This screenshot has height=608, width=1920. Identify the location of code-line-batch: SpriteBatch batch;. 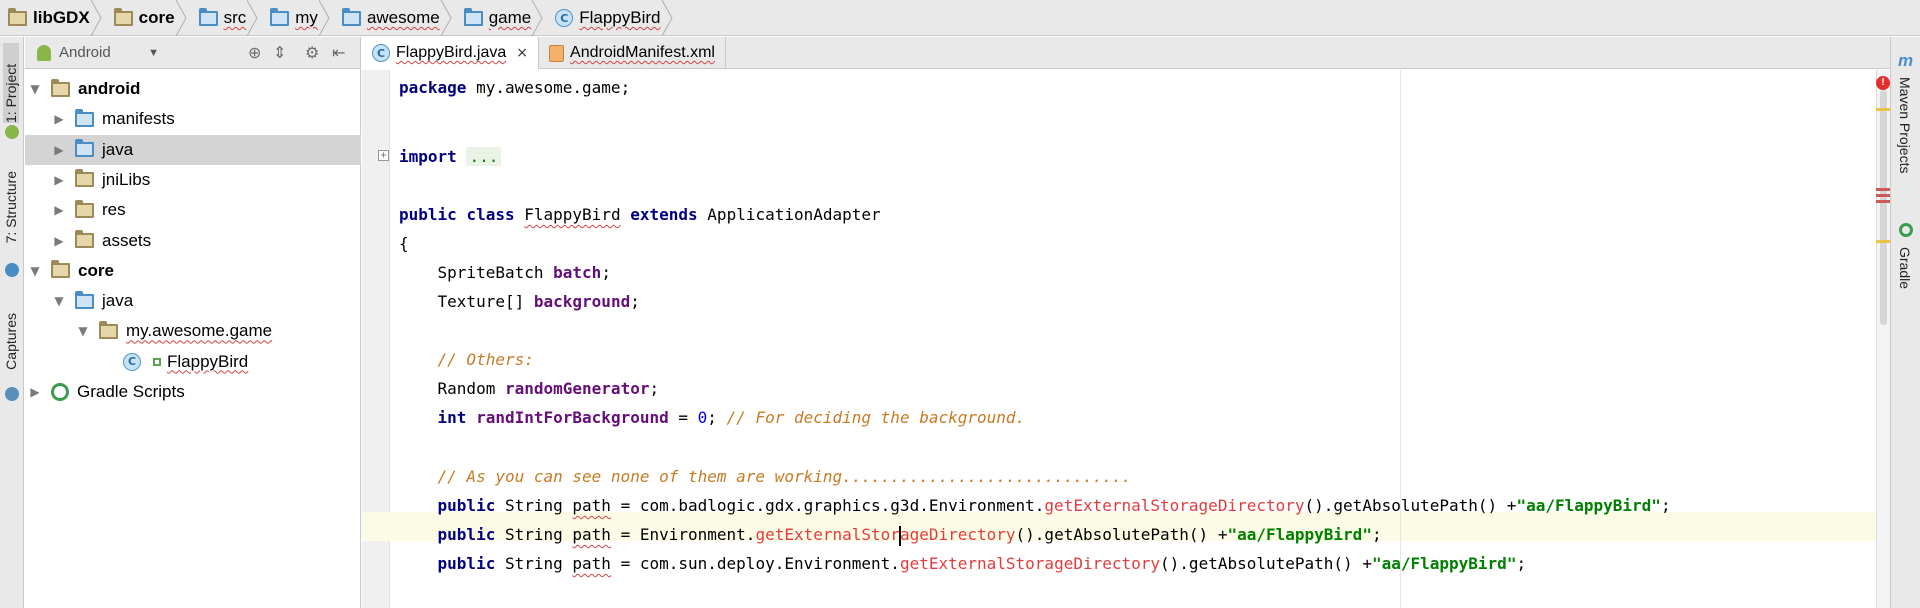
(524, 272).